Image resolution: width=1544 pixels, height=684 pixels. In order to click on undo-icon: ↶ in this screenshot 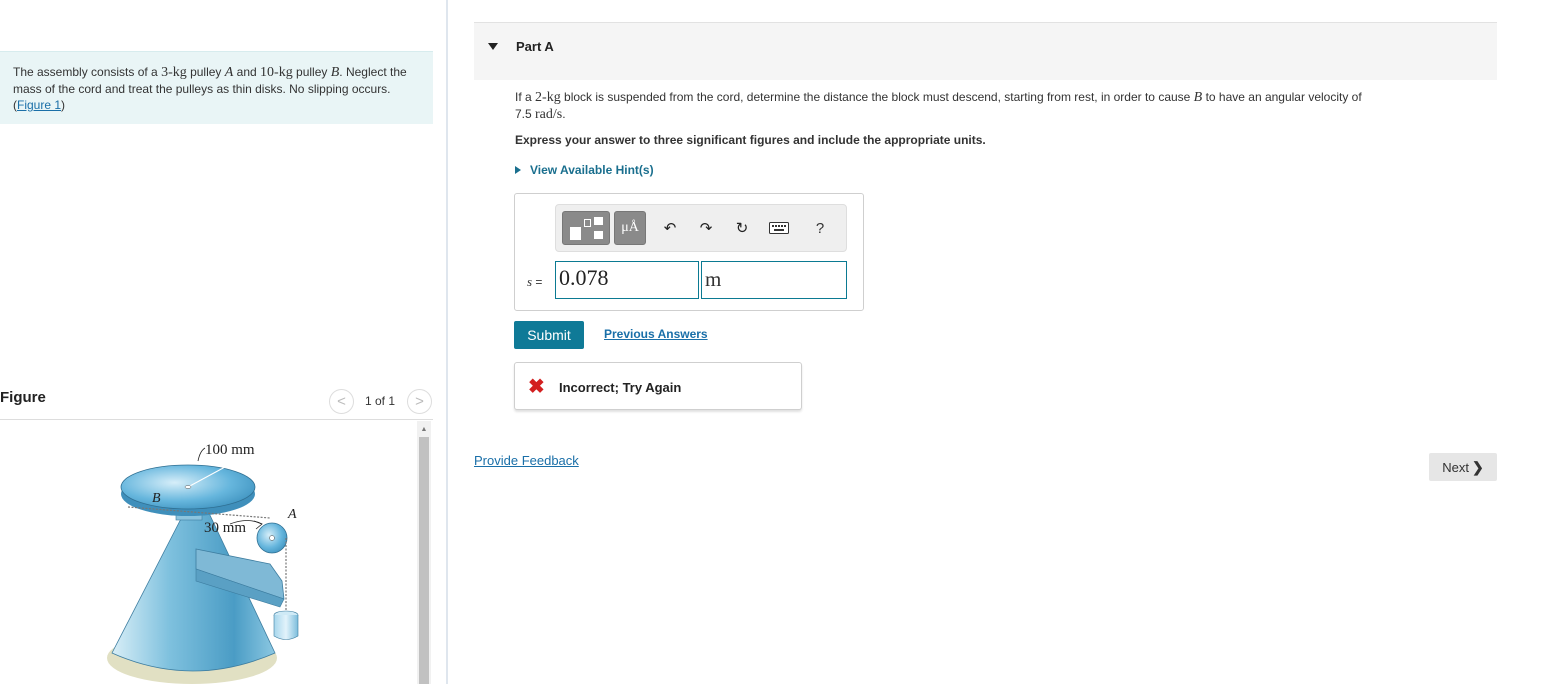, I will do `click(670, 228)`.